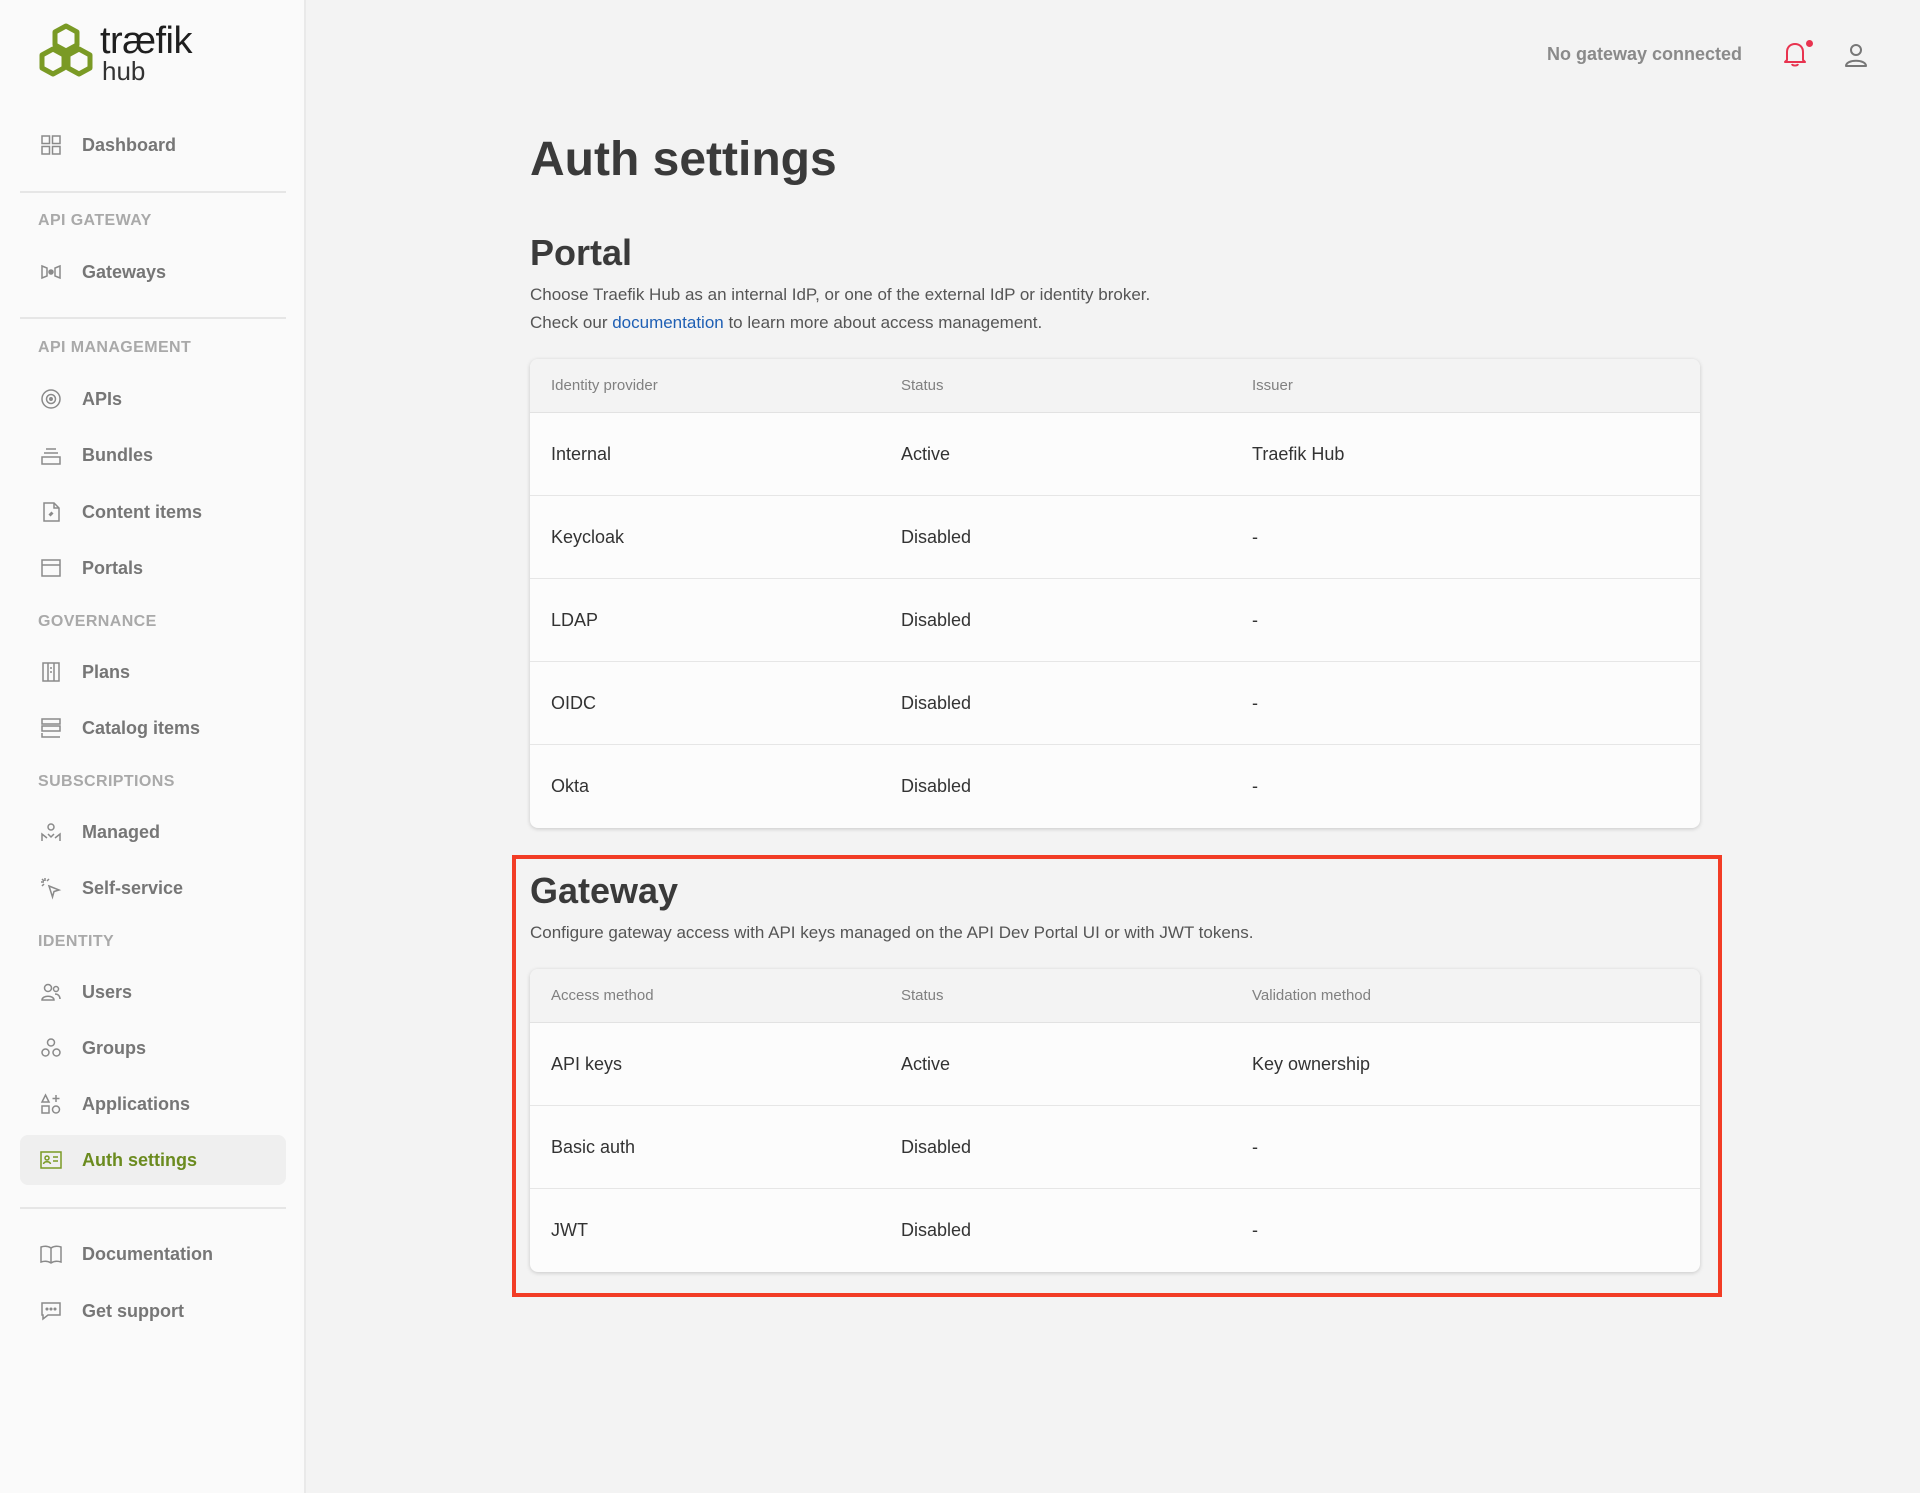 The width and height of the screenshot is (1920, 1493). I want to click on users-icon, so click(51, 992).